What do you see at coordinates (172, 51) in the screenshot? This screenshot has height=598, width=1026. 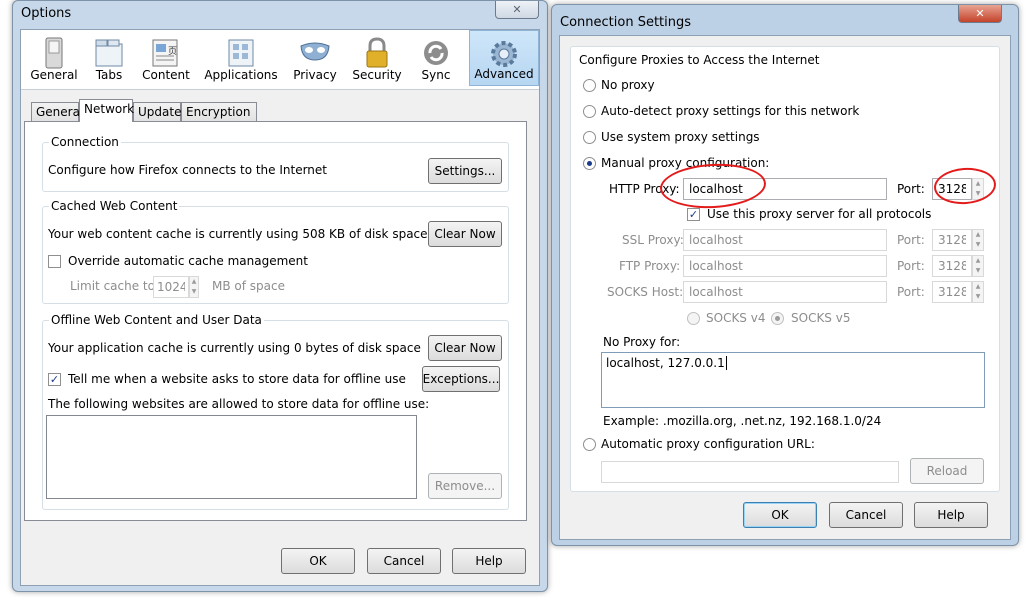 I see `svg-text: 页` at bounding box center [172, 51].